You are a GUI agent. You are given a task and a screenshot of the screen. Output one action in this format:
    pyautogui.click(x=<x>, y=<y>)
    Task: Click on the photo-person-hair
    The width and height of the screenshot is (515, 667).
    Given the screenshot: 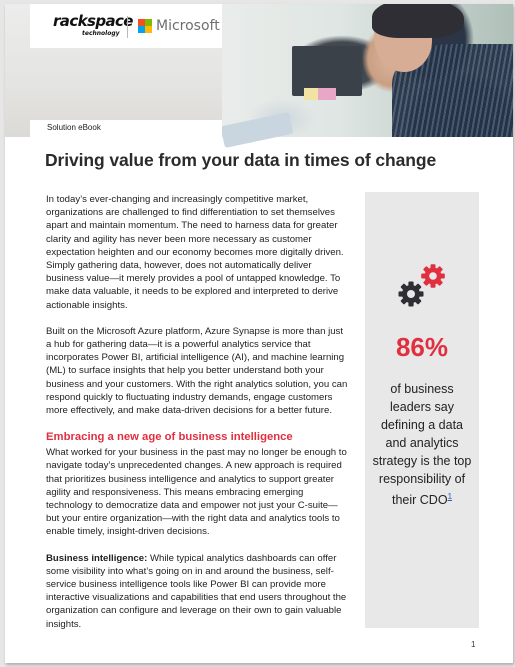 What is the action you would take?
    pyautogui.click(x=418, y=21)
    